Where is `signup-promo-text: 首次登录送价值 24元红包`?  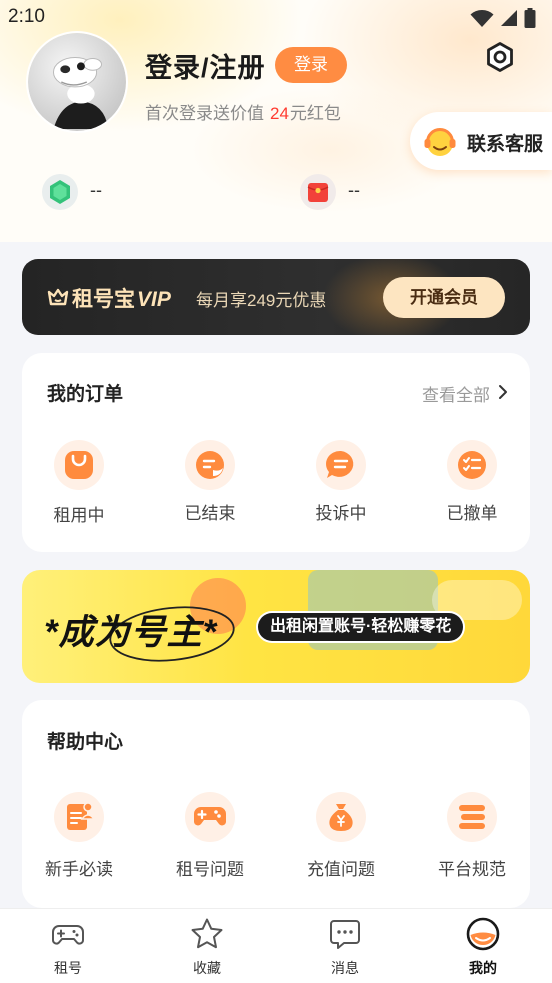 signup-promo-text: 首次登录送价值 24元红包 is located at coordinates (243, 111).